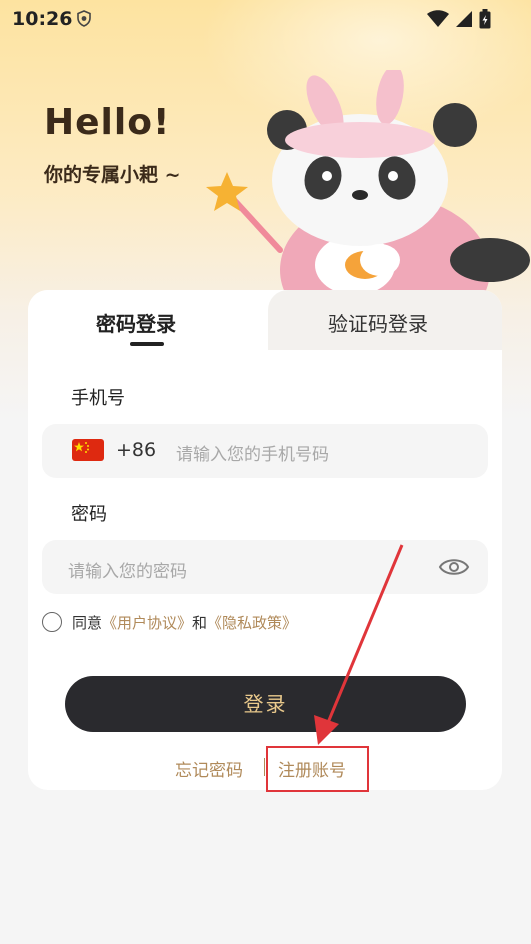 The width and height of the screenshot is (531, 944). What do you see at coordinates (89, 514) in the screenshot?
I see `password-label: 密码` at bounding box center [89, 514].